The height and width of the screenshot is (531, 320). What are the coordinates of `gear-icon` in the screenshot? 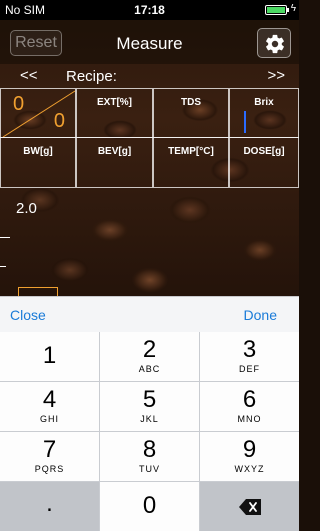 It's located at (275, 44).